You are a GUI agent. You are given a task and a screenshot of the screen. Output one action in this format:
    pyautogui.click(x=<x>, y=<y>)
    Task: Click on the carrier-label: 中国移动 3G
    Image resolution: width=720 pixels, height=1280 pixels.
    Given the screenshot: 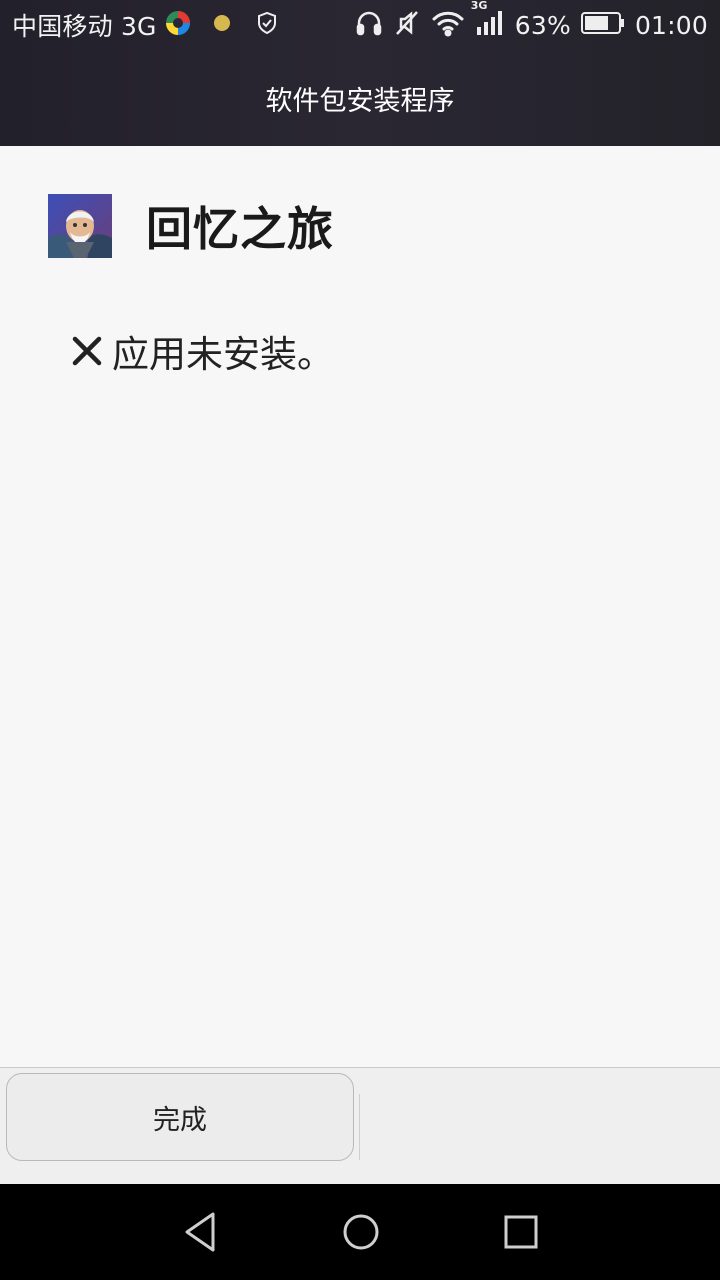 What is the action you would take?
    pyautogui.click(x=84, y=26)
    